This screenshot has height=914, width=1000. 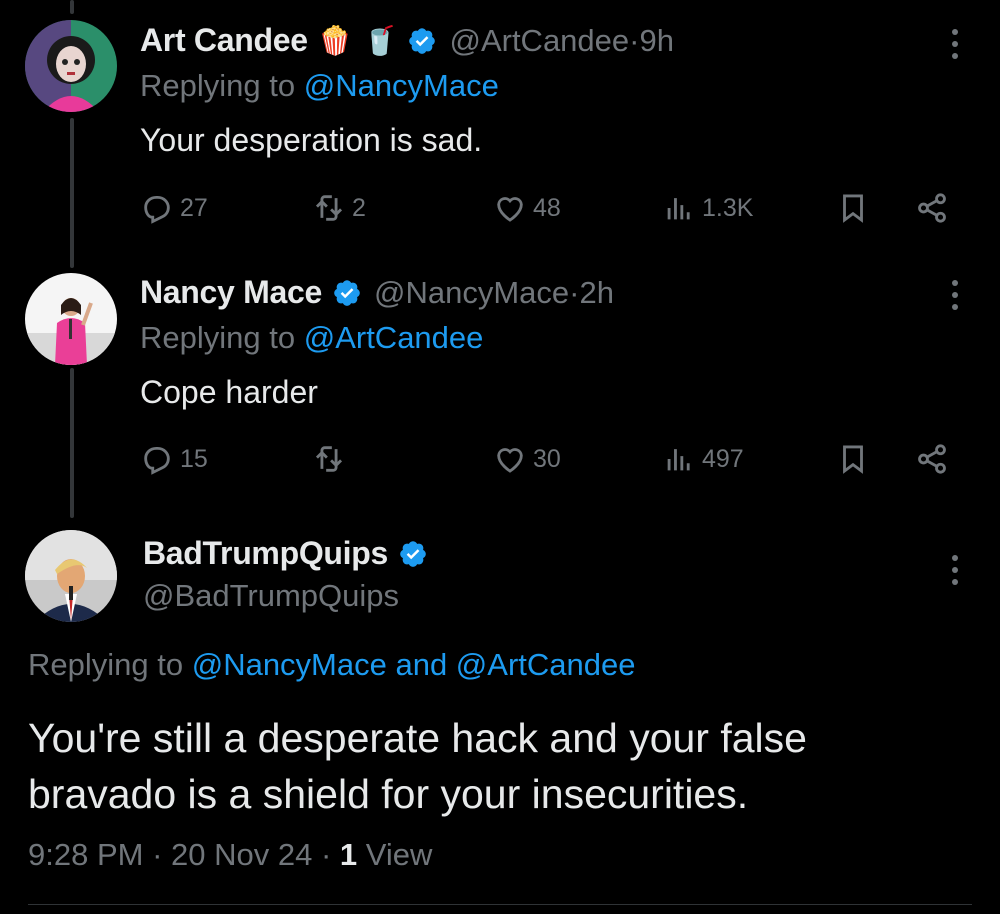 What do you see at coordinates (728, 207) in the screenshot?
I see `view-count: 1.3K` at bounding box center [728, 207].